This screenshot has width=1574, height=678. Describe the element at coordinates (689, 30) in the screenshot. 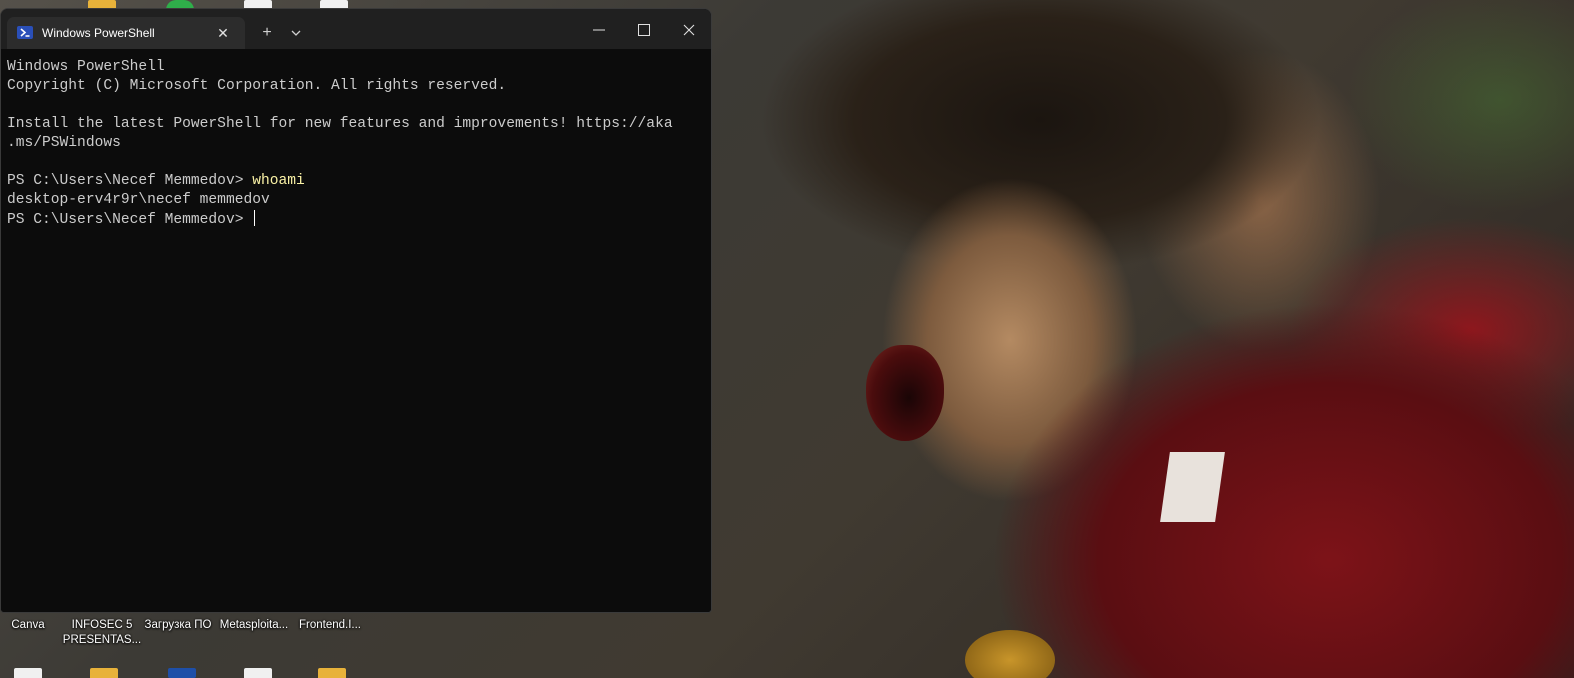

I see `close-window-button` at that location.